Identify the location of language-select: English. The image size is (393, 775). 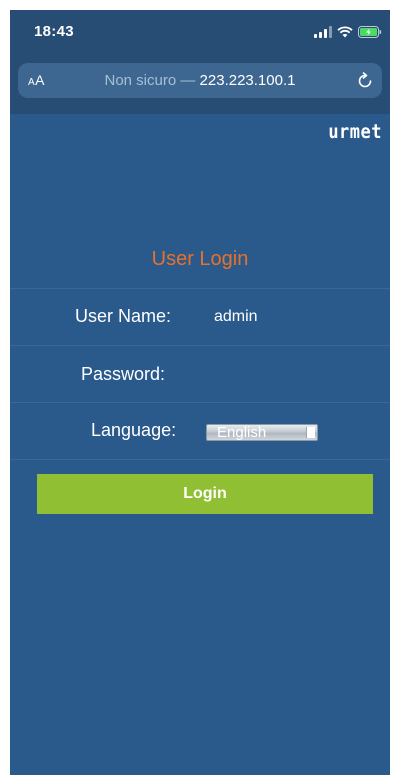
(262, 432).